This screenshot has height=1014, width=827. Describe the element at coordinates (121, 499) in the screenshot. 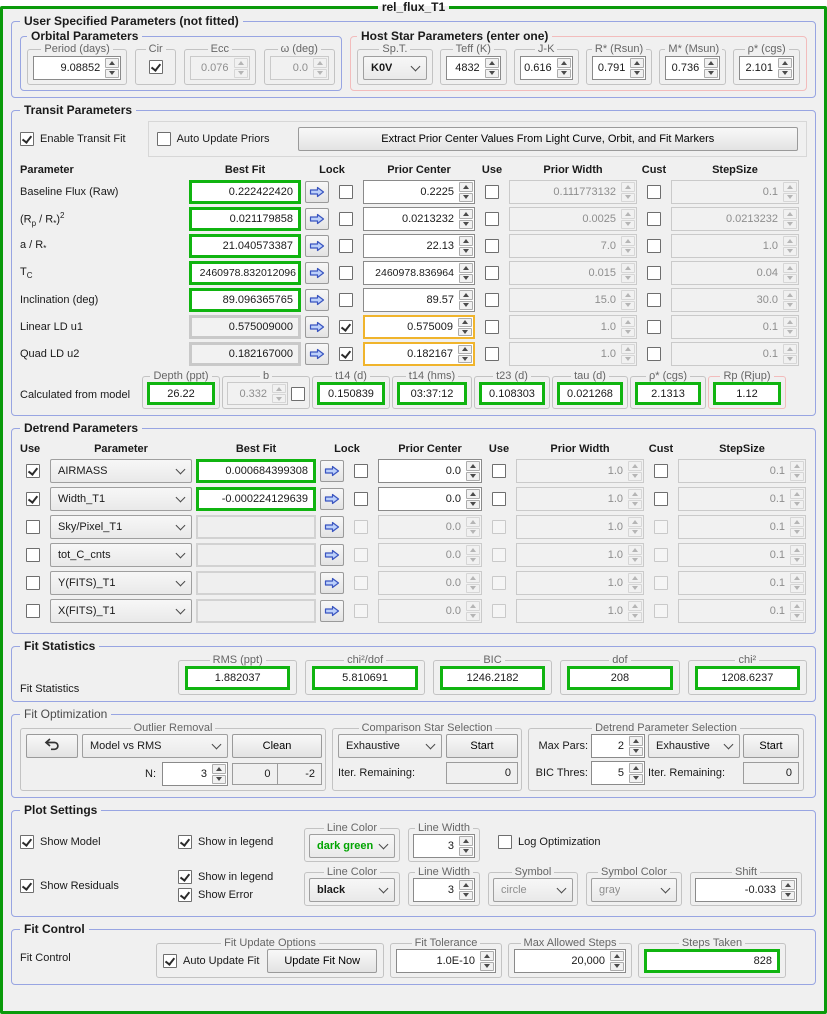

I see `detrend-parameter-select: Width_T1` at that location.